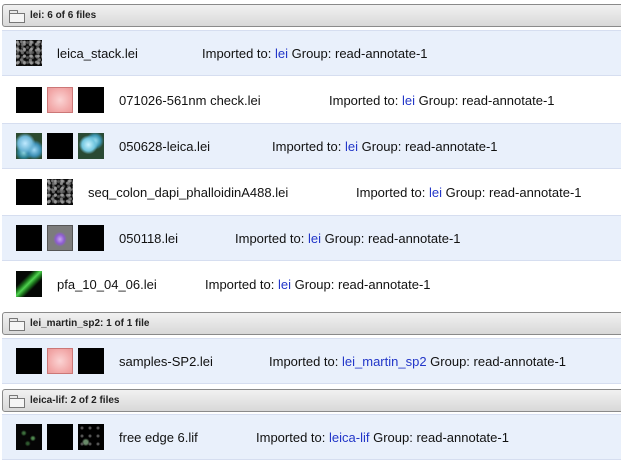 The height and width of the screenshot is (461, 621). What do you see at coordinates (107, 284) in the screenshot?
I see `file-name: pfa_10_04_06.lei` at bounding box center [107, 284].